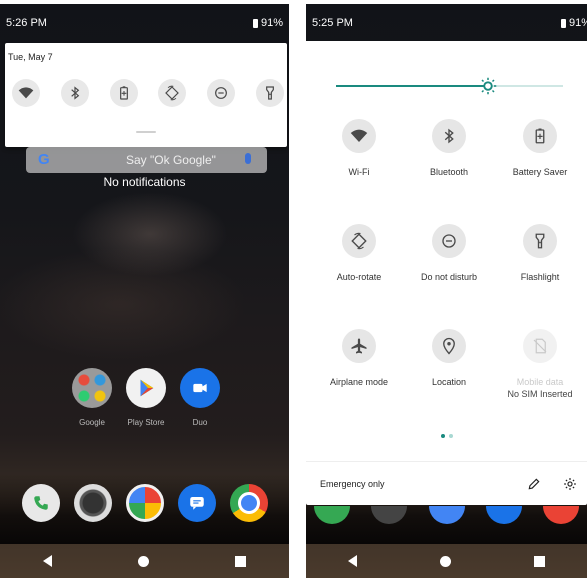  What do you see at coordinates (93, 503) in the screenshot?
I see `camera-app-icon` at bounding box center [93, 503].